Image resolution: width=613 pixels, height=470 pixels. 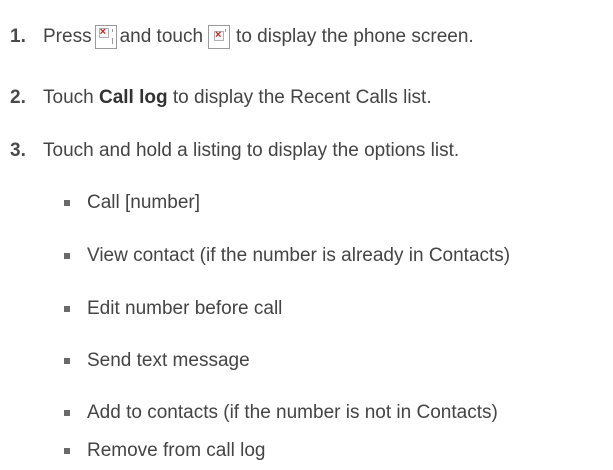 I want to click on step-text-part: to display the phone screen., so click(x=355, y=36).